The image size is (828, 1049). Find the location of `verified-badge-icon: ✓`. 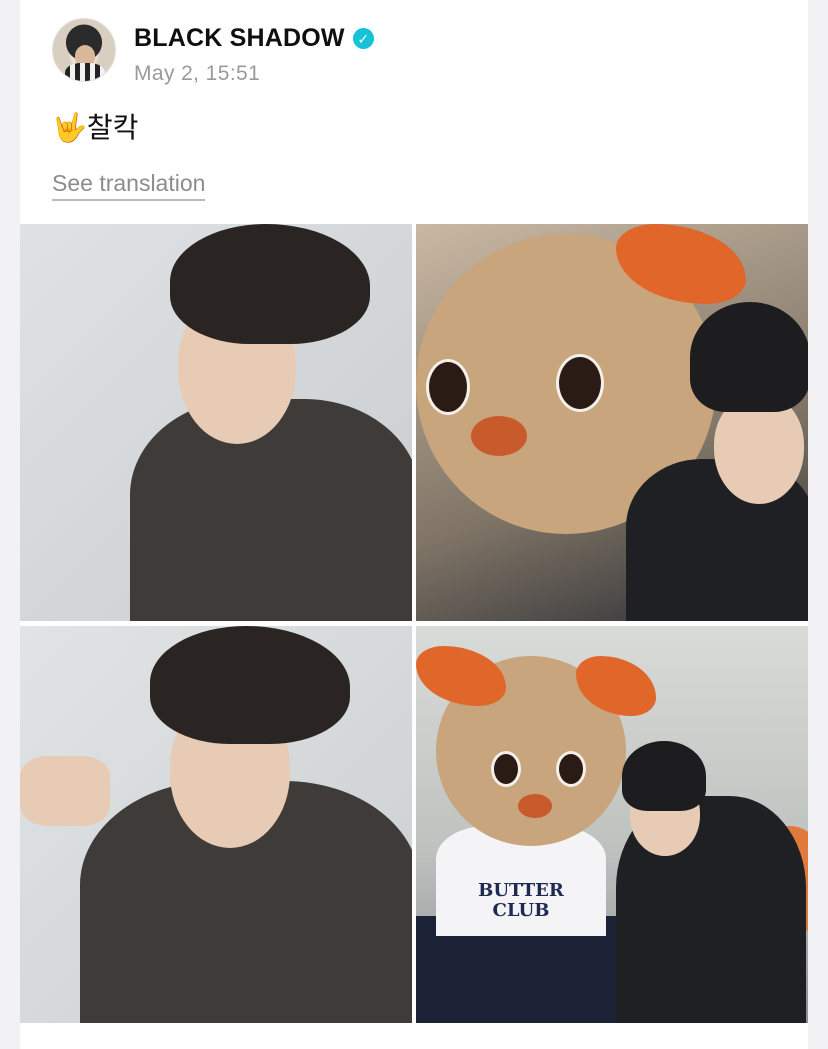

verified-badge-icon: ✓ is located at coordinates (363, 38).